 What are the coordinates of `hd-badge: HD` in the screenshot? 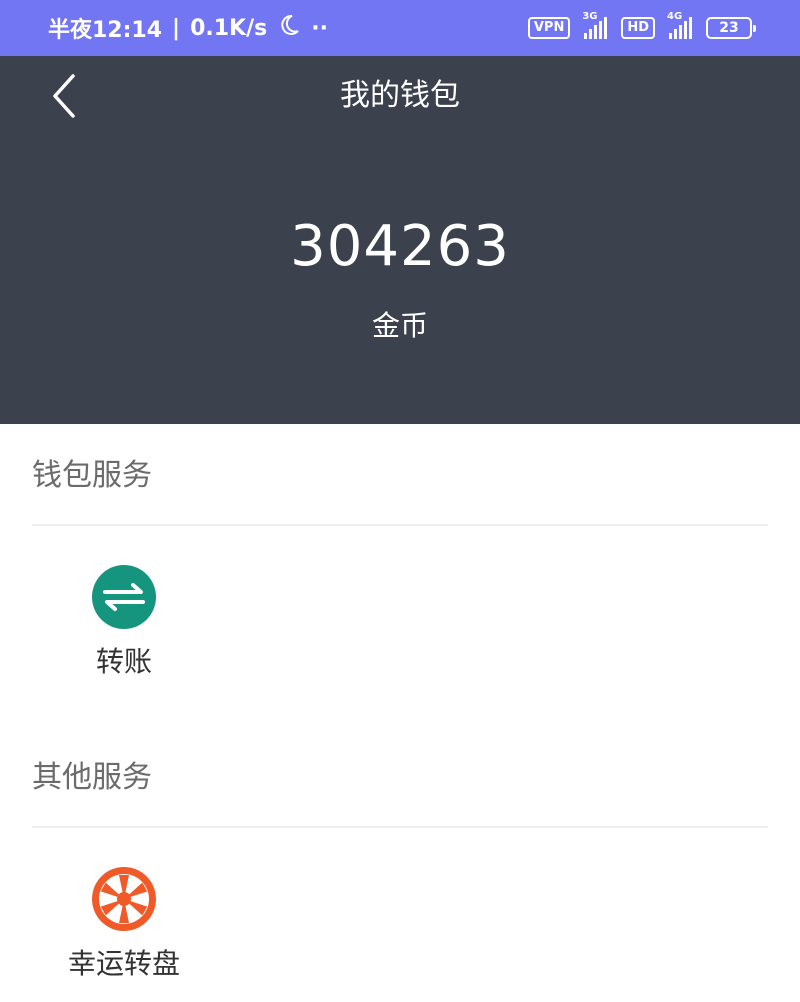 It's located at (638, 28).